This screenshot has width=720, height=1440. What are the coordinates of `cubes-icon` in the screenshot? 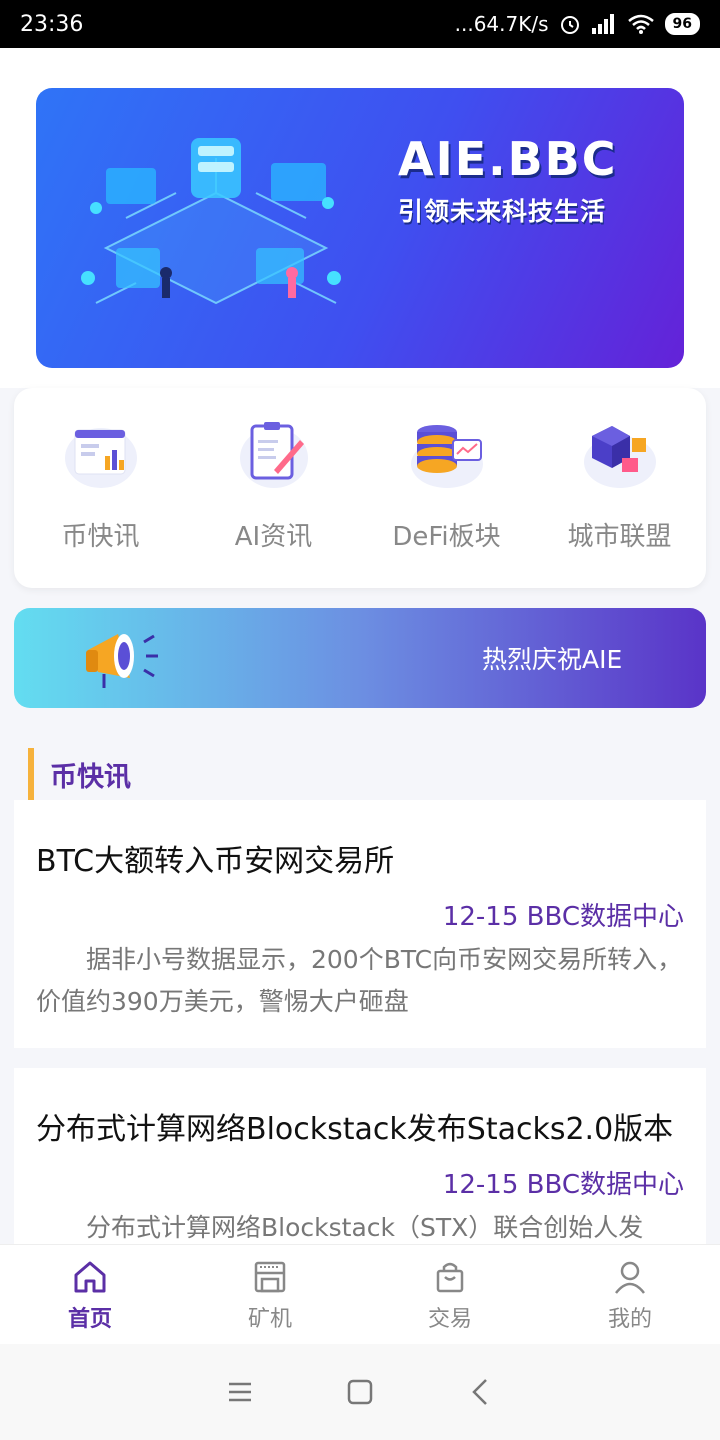 It's located at (619, 457).